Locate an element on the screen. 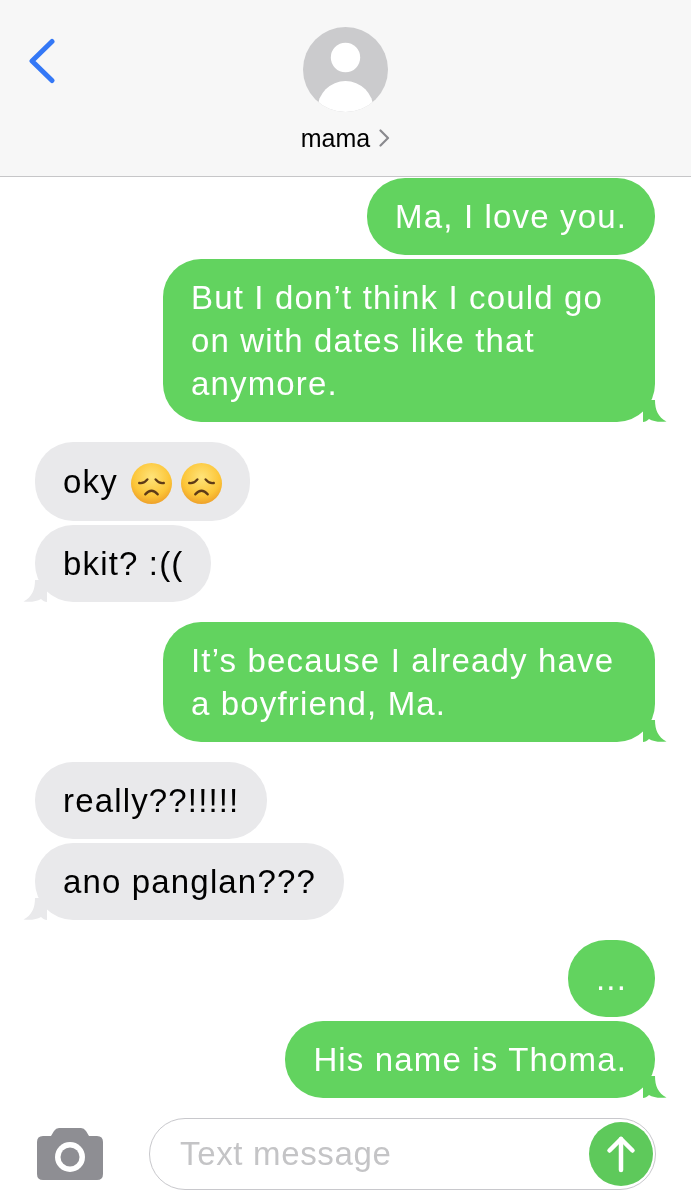 The width and height of the screenshot is (691, 1200). send-icon is located at coordinates (621, 1154).